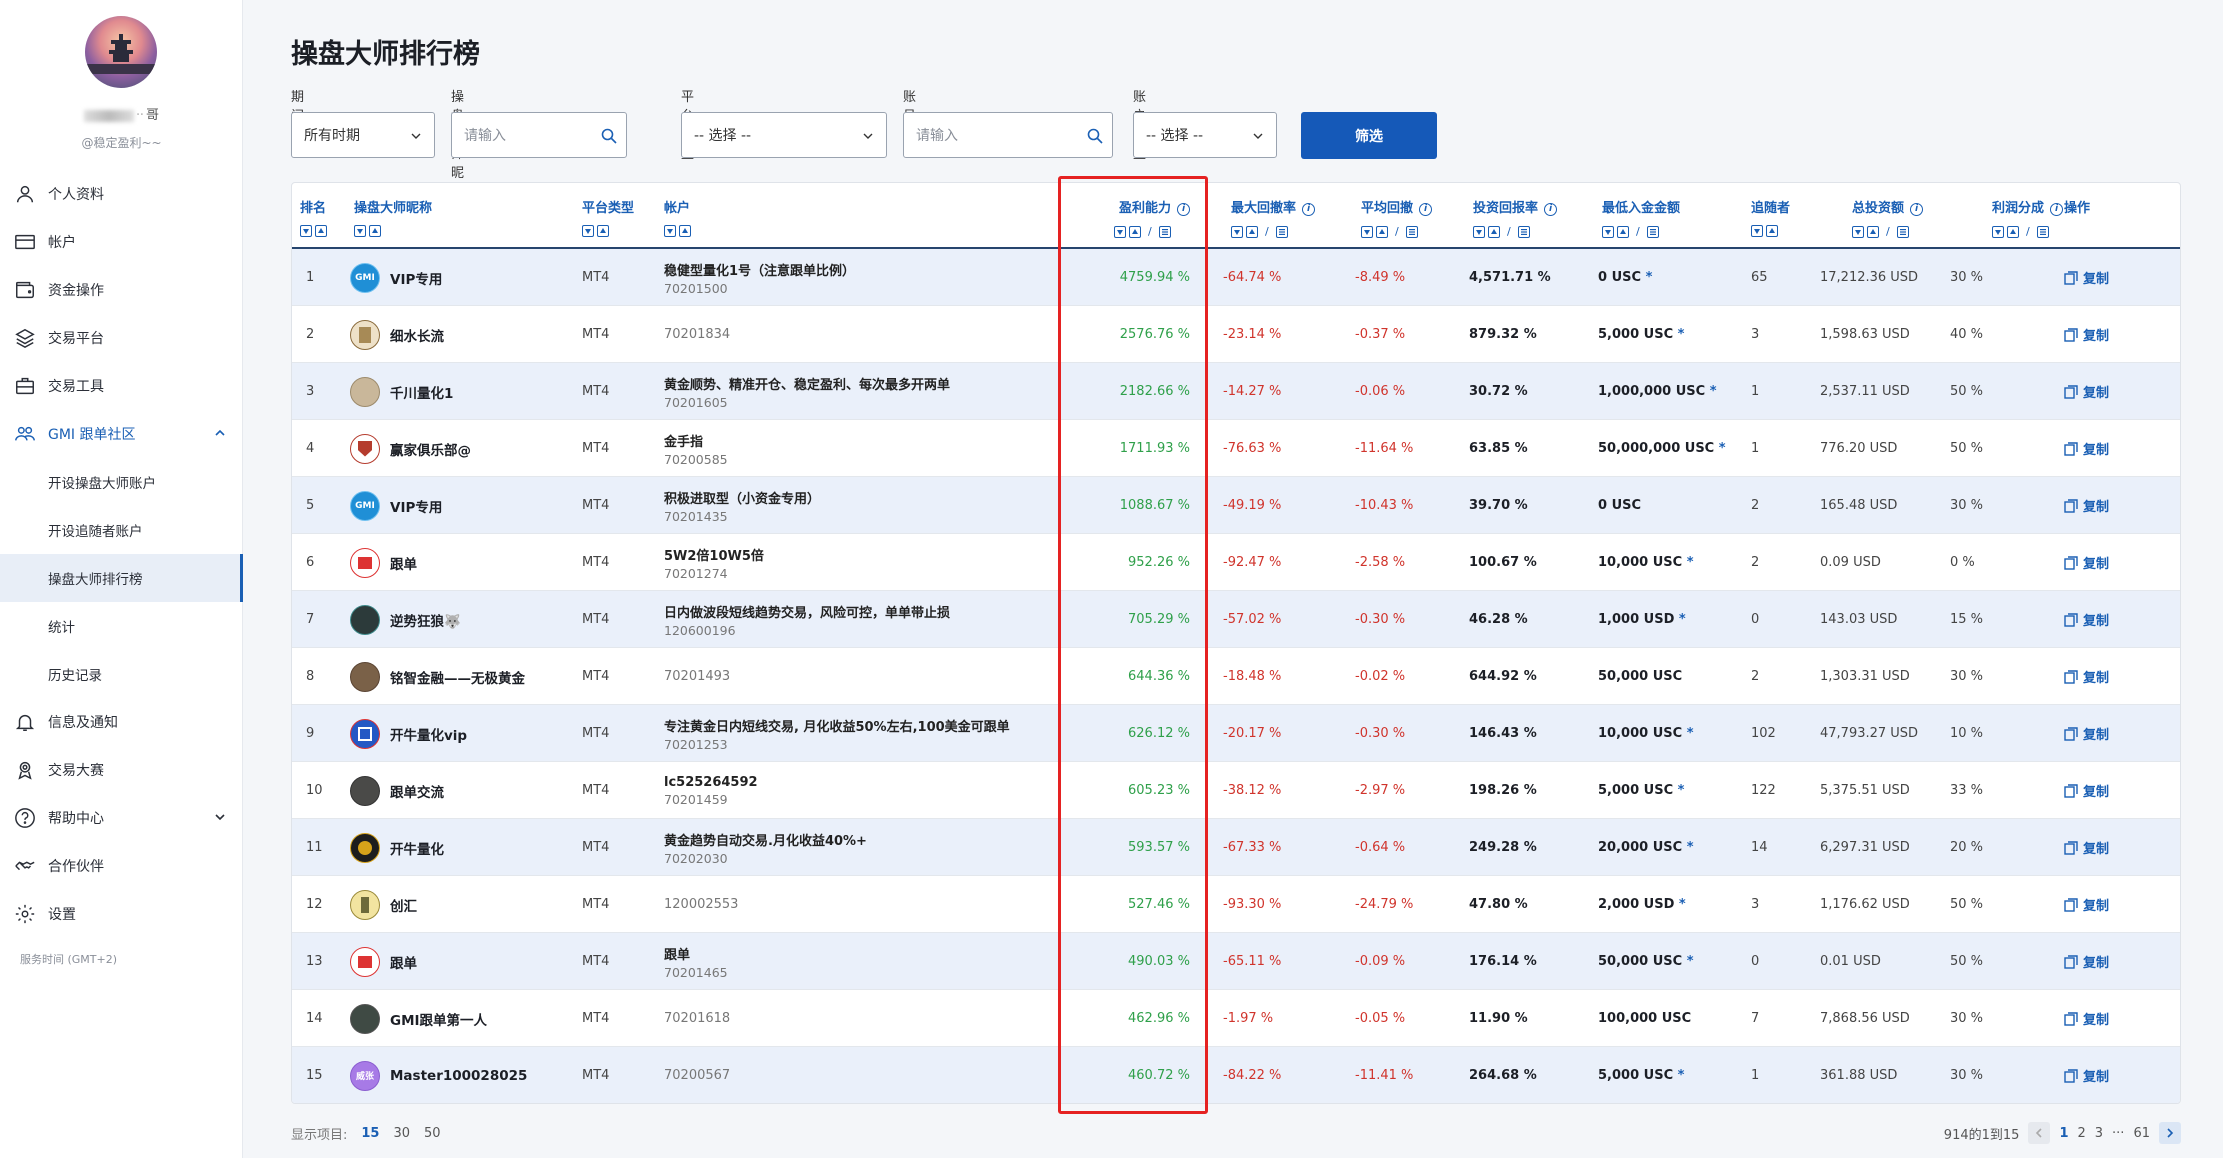 This screenshot has width=2223, height=1158. What do you see at coordinates (2039, 1133) in the screenshot?
I see `prev-page-button` at bounding box center [2039, 1133].